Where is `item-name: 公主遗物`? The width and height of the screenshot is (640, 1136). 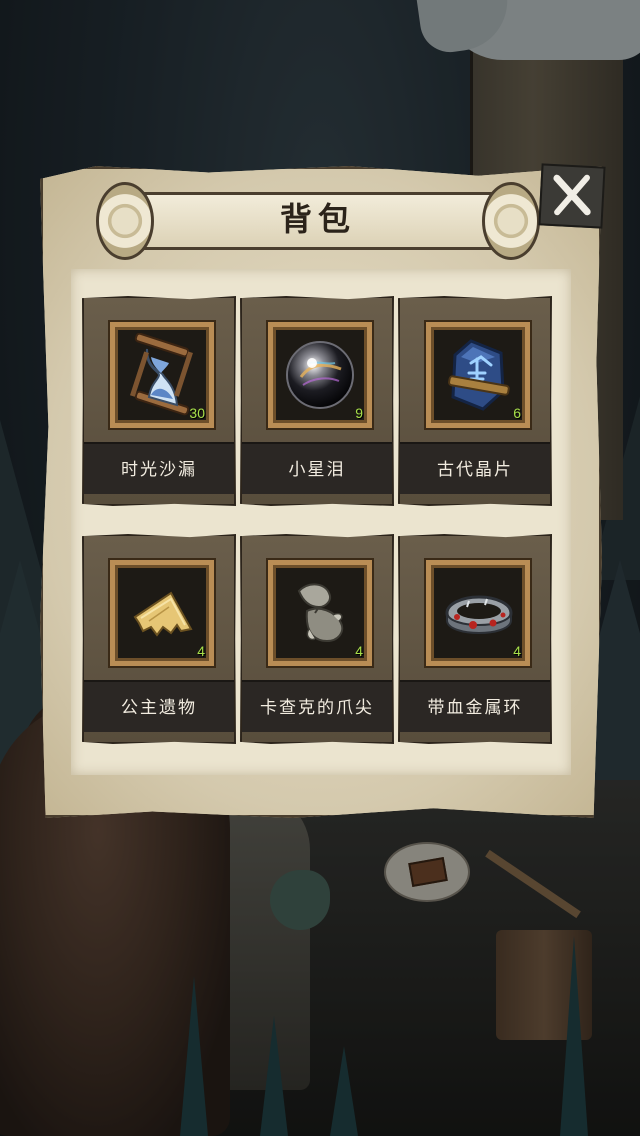
item-name: 公主遗物 is located at coordinates (159, 708).